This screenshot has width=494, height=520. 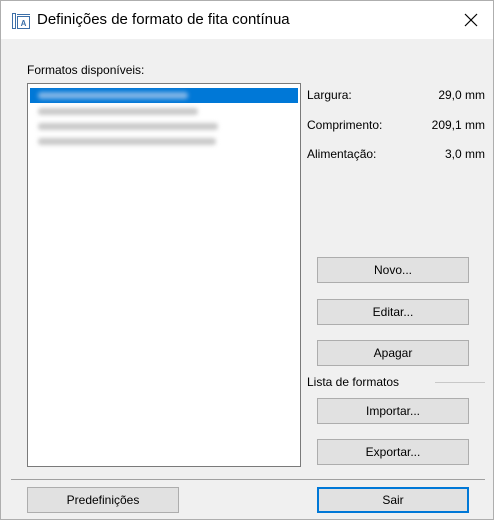 I want to click on format-list-group-label: Lista de formatos, so click(x=353, y=382).